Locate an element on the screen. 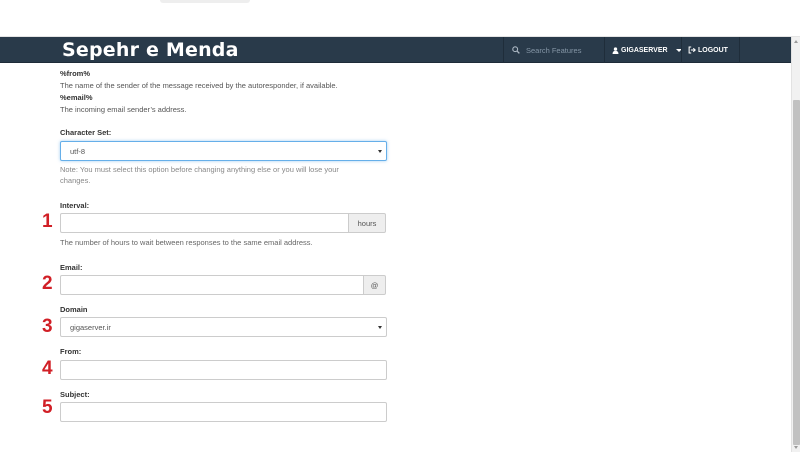 The height and width of the screenshot is (452, 800). domain-value: gigaserver.ir is located at coordinates (90, 327).